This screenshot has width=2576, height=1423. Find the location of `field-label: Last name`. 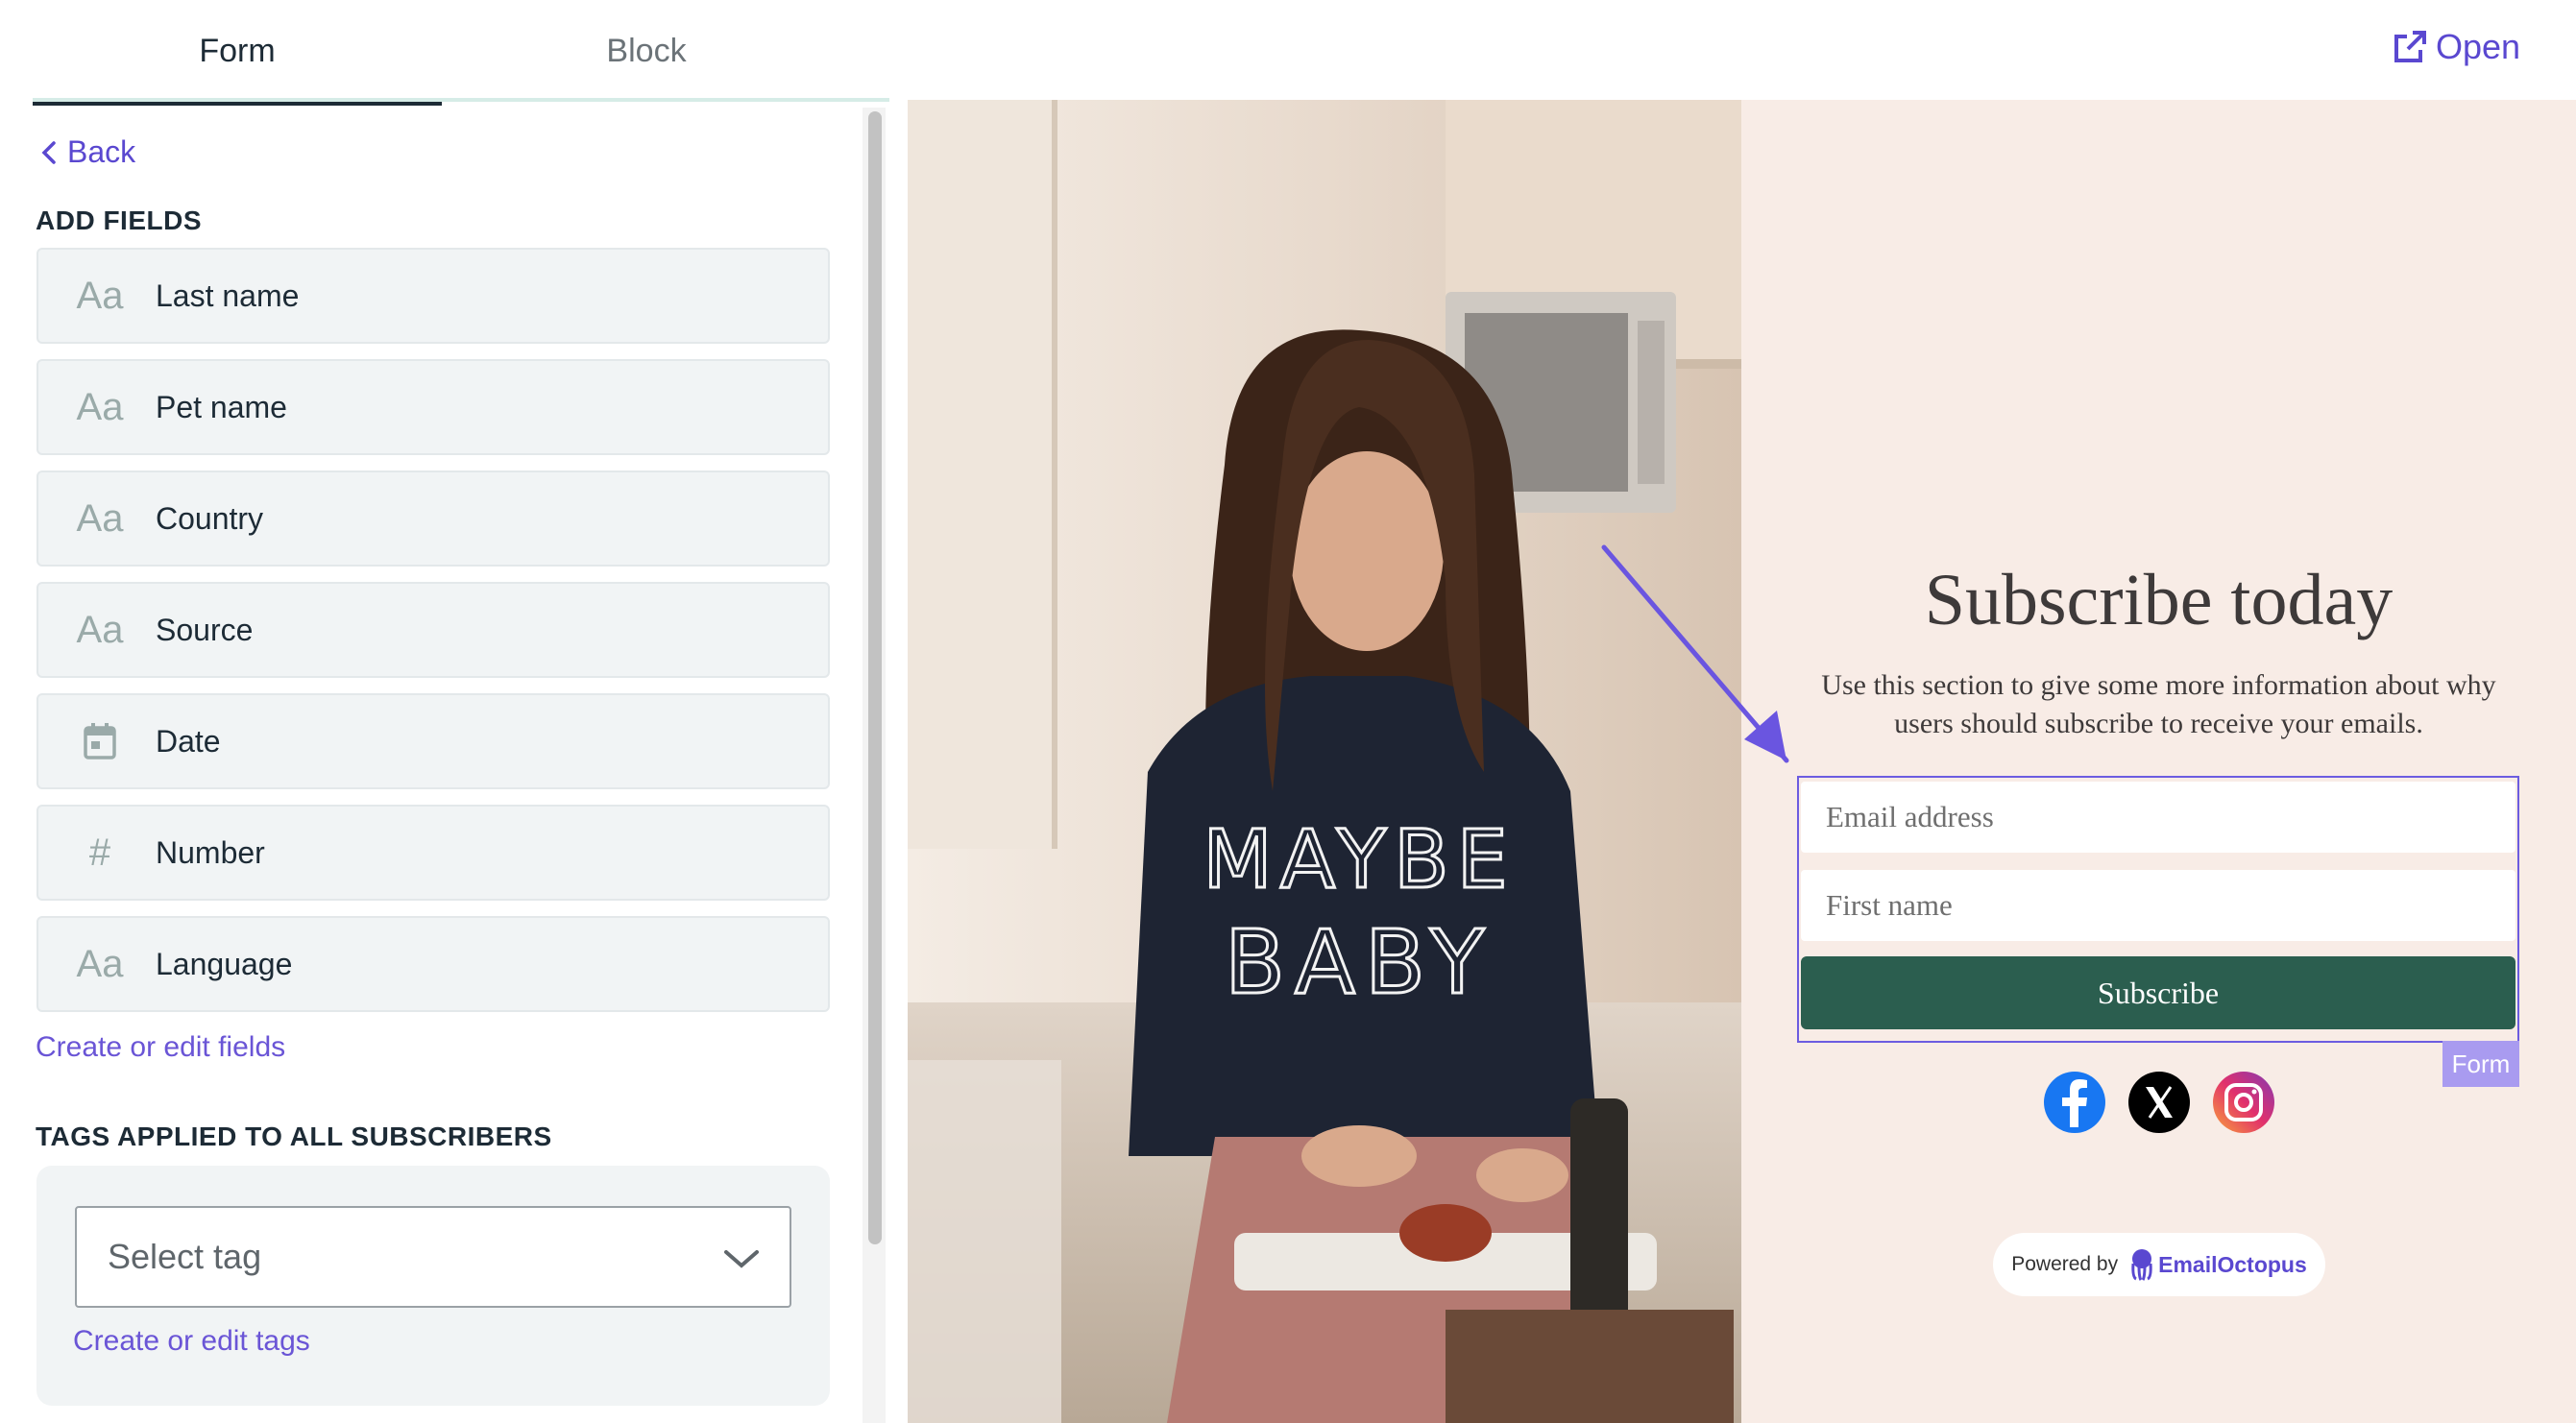

field-label: Last name is located at coordinates (228, 295).